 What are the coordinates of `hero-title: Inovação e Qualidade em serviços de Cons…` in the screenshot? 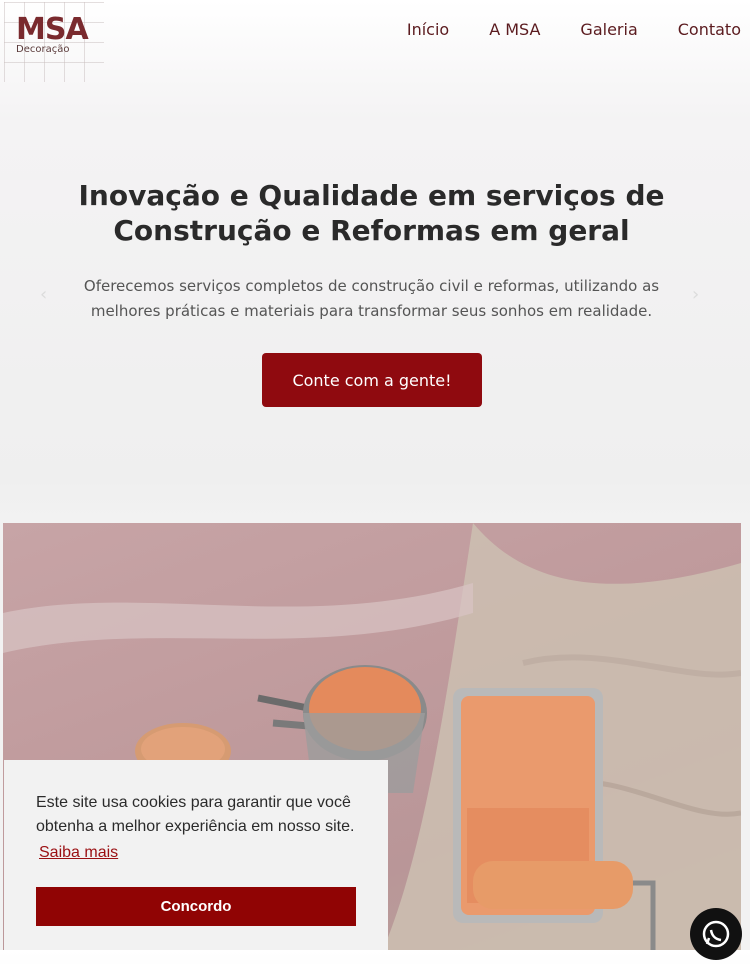 It's located at (371, 213).